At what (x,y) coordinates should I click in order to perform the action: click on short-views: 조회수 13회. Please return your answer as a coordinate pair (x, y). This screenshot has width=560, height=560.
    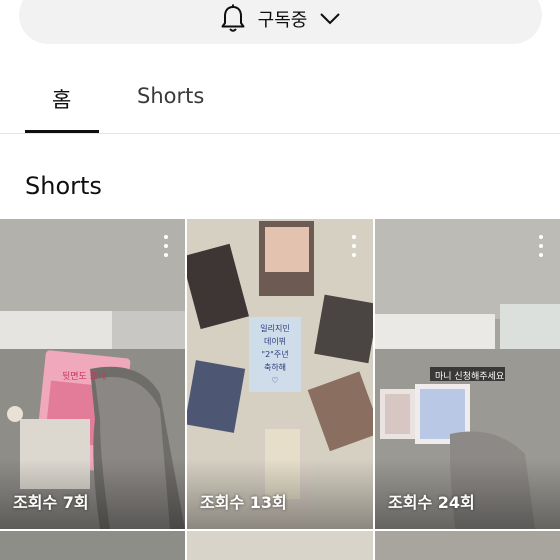
    Looking at the image, I should click on (243, 502).